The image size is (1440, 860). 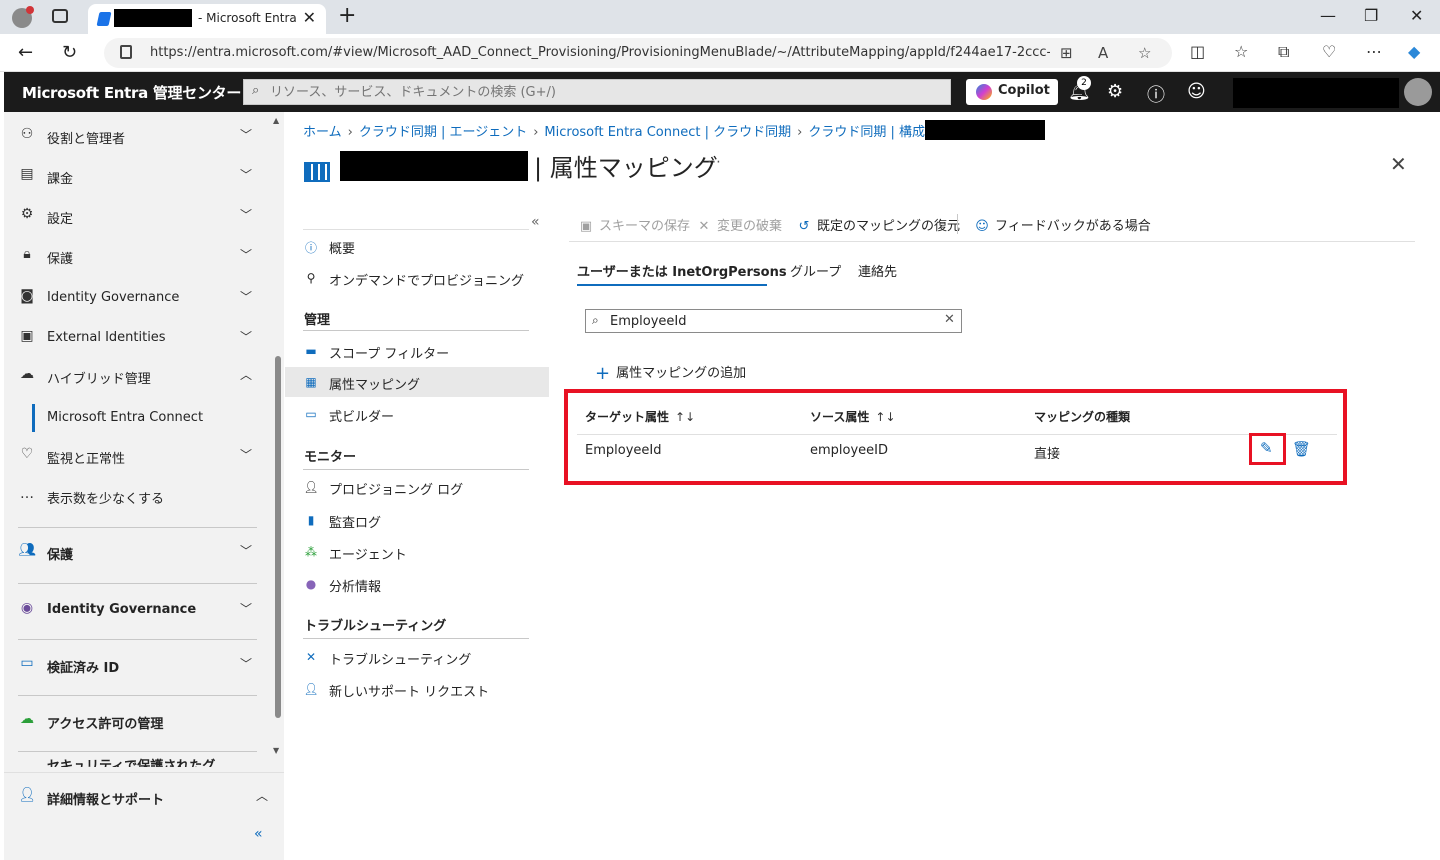 I want to click on global-search: ⌕, so click(x=597, y=92).